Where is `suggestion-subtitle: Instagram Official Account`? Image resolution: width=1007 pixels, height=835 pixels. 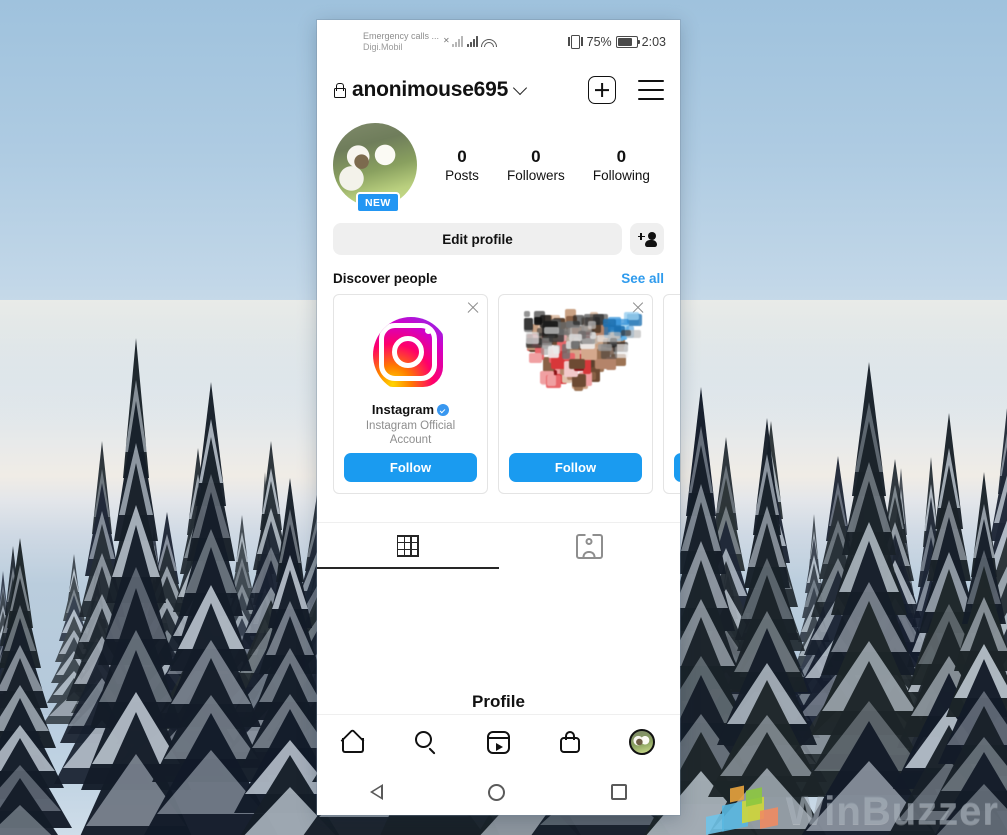 suggestion-subtitle: Instagram Official Account is located at coordinates (410, 433).